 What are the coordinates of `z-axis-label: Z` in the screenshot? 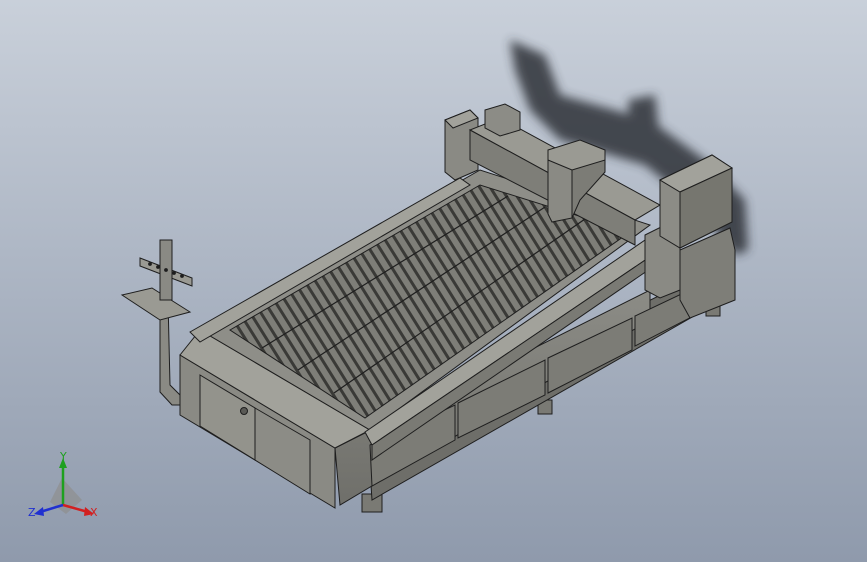 It's located at (32, 512).